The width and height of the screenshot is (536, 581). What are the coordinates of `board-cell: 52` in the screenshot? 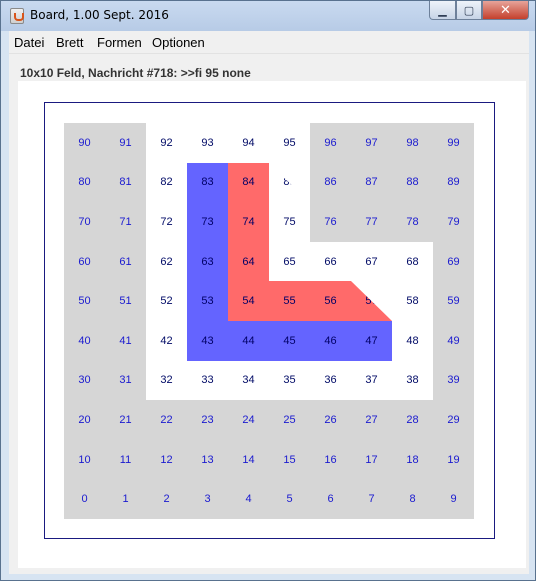 It's located at (166, 301).